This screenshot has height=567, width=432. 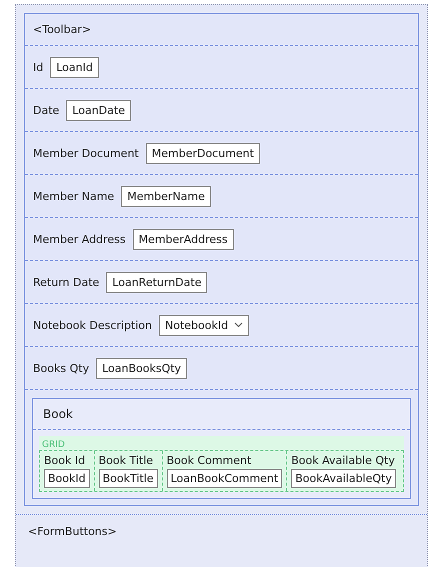 I want to click on field-label: Member Document, so click(x=86, y=153).